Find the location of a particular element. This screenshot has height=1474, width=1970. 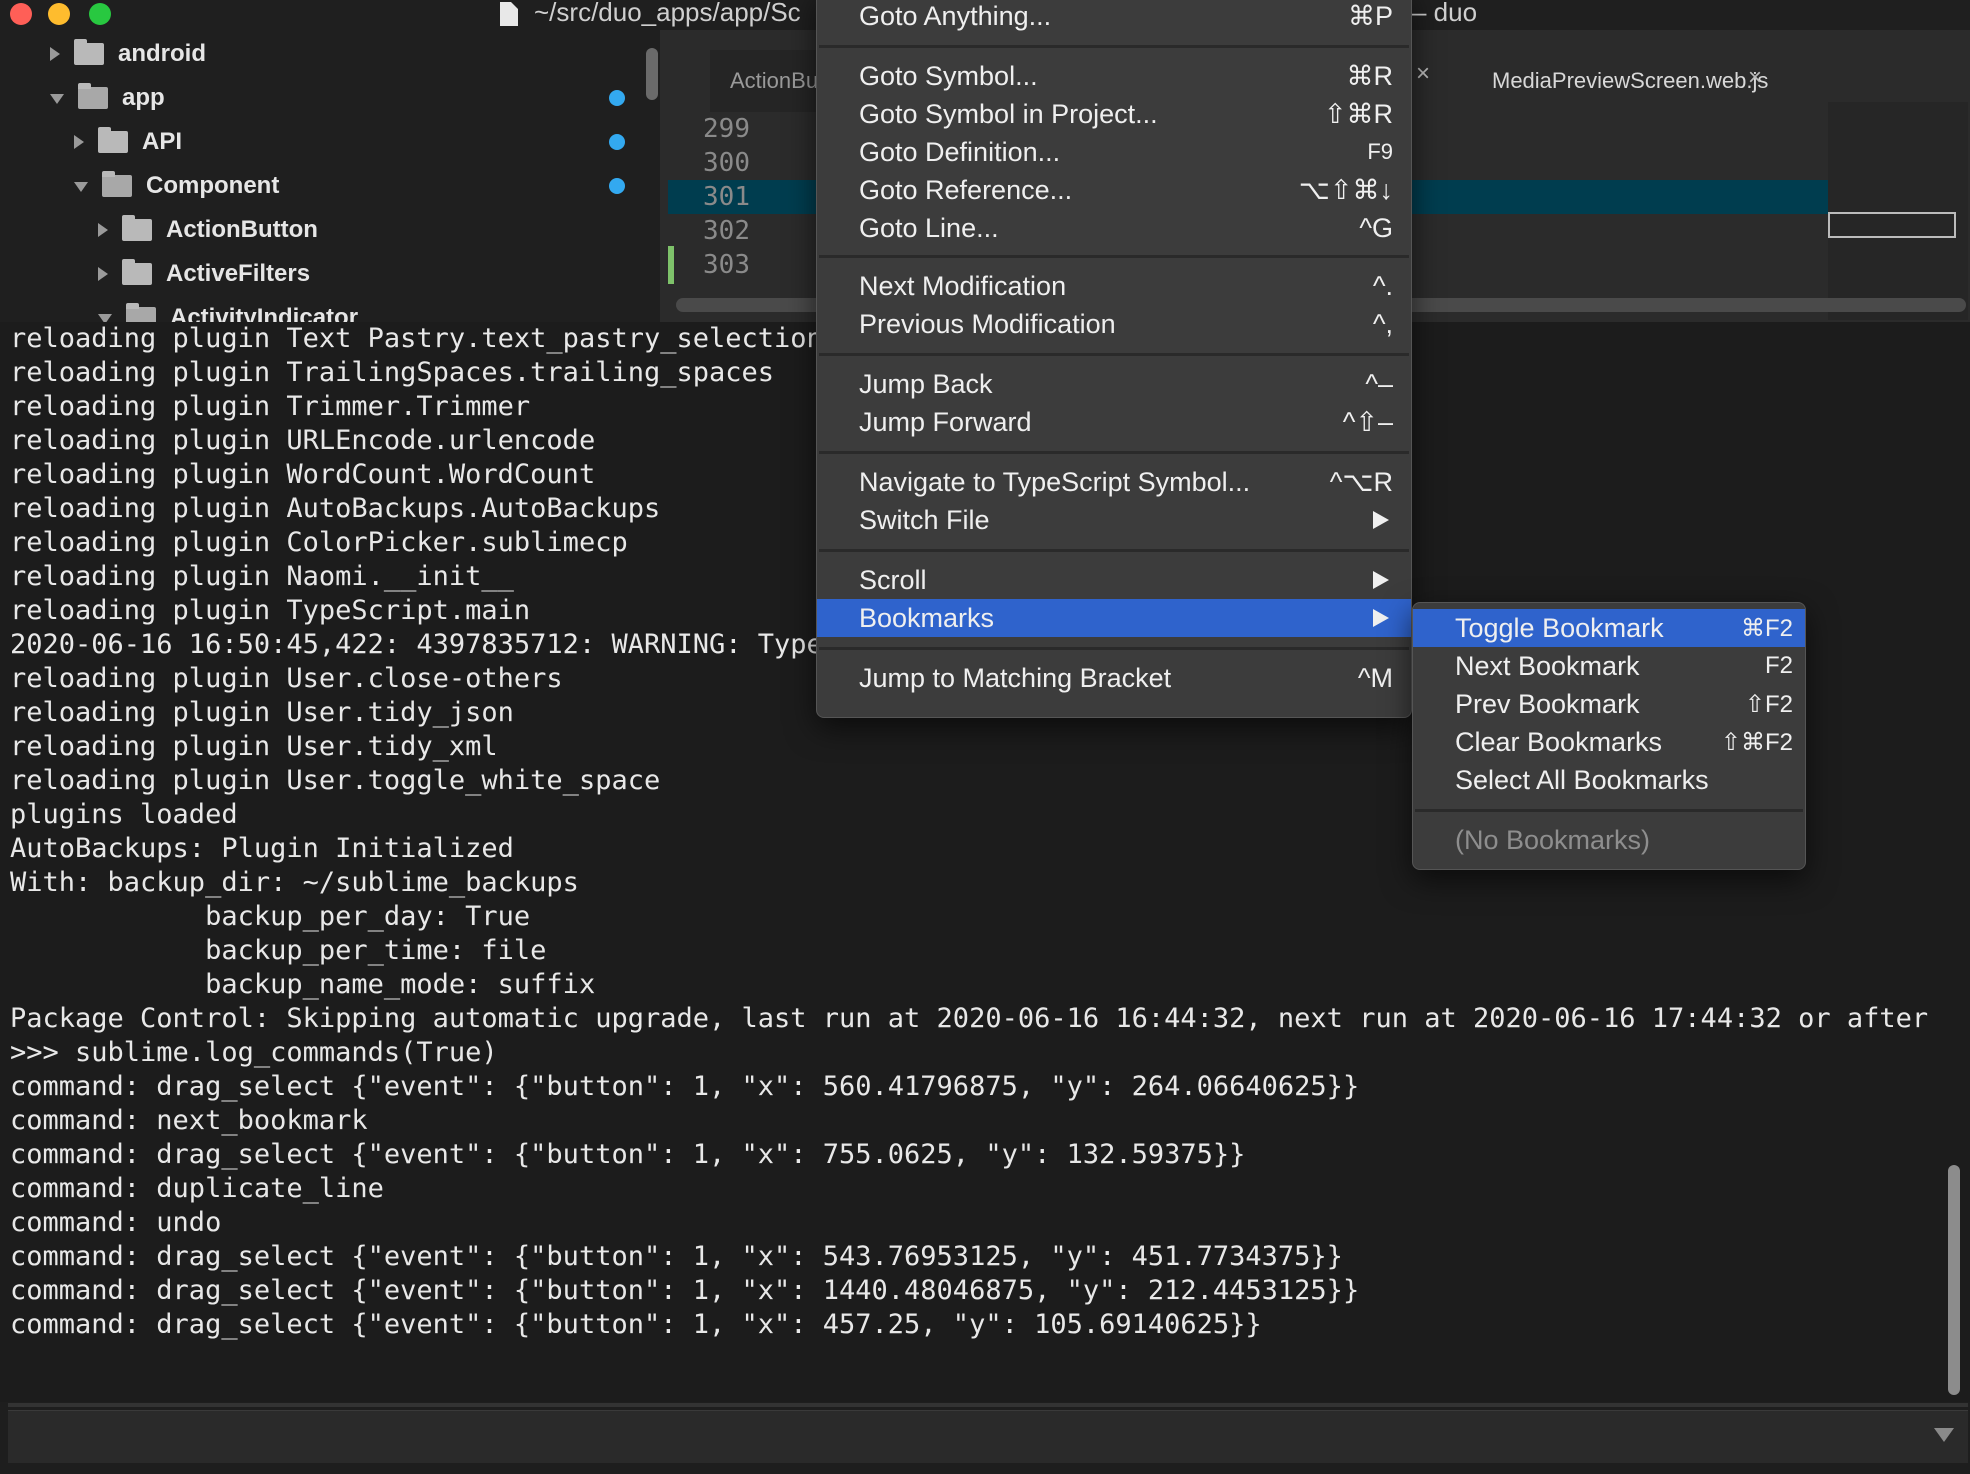

sidebar-item-api: API is located at coordinates (128, 142).